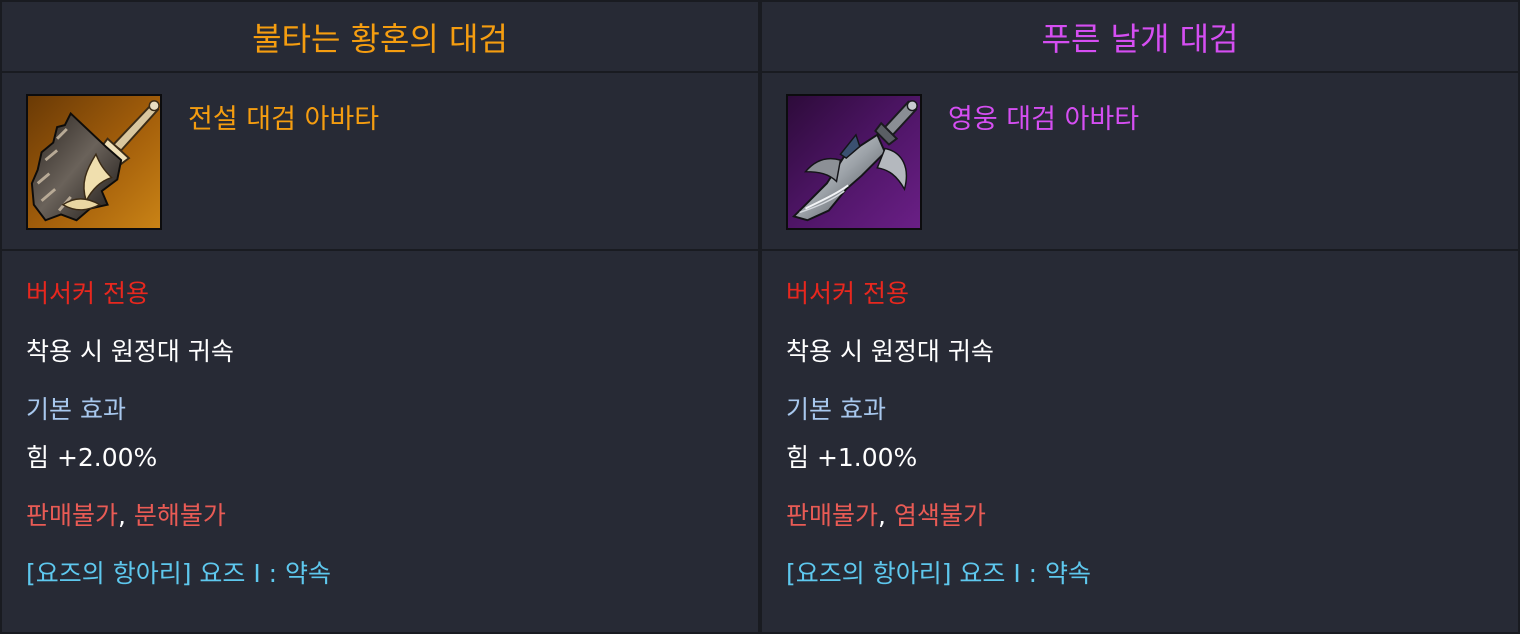 This screenshot has height=634, width=1520. Describe the element at coordinates (380, 162) in the screenshot. I see `item-header: 전설 대검 아바타` at that location.